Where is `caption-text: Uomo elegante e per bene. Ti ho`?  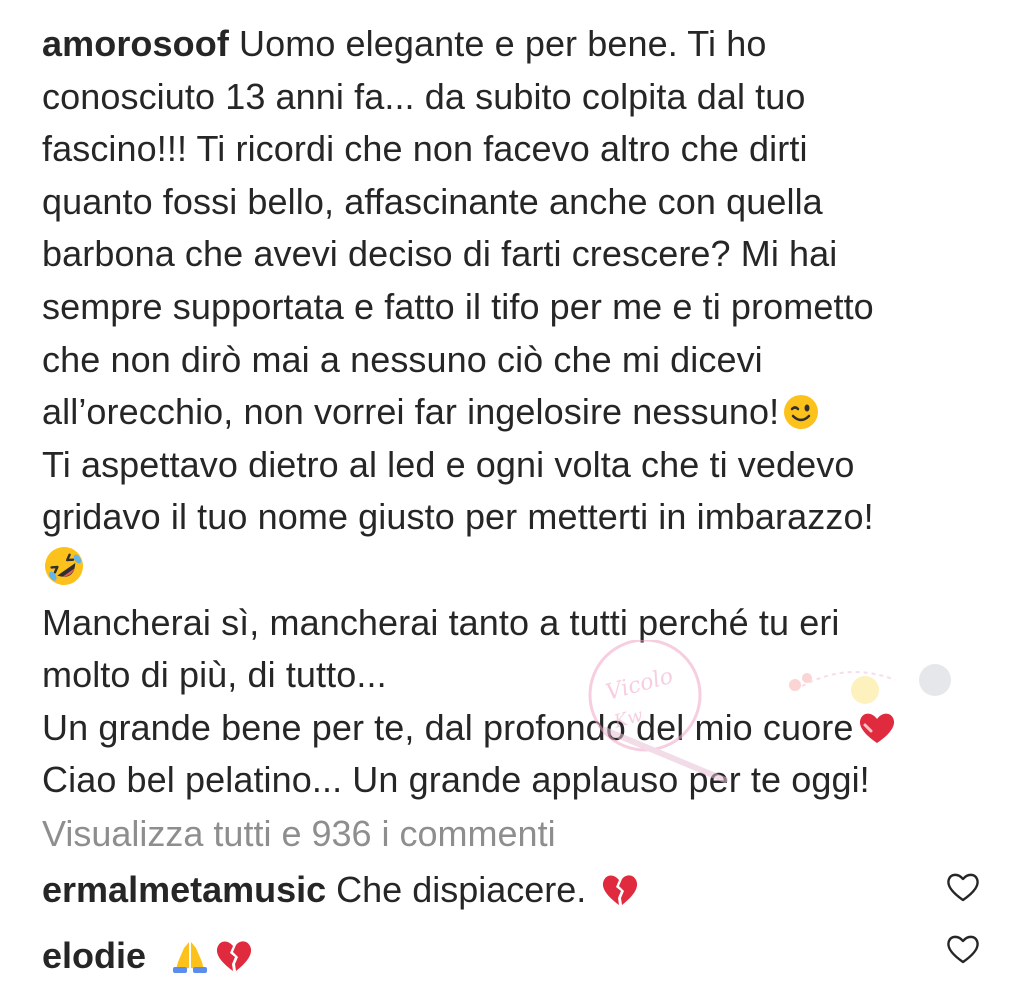 caption-text: Uomo elegante e per bene. Ti ho is located at coordinates (503, 43).